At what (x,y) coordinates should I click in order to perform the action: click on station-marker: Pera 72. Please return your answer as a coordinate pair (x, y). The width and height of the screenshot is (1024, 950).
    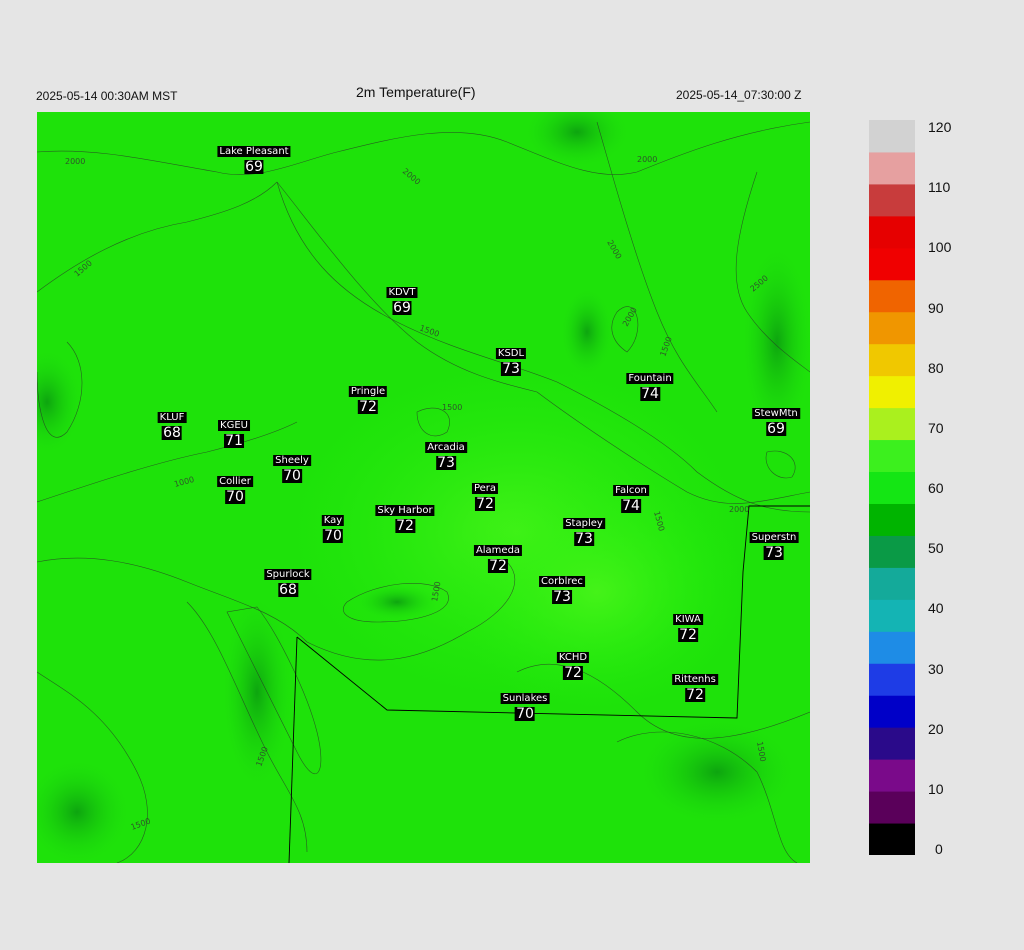
    Looking at the image, I should click on (485, 494).